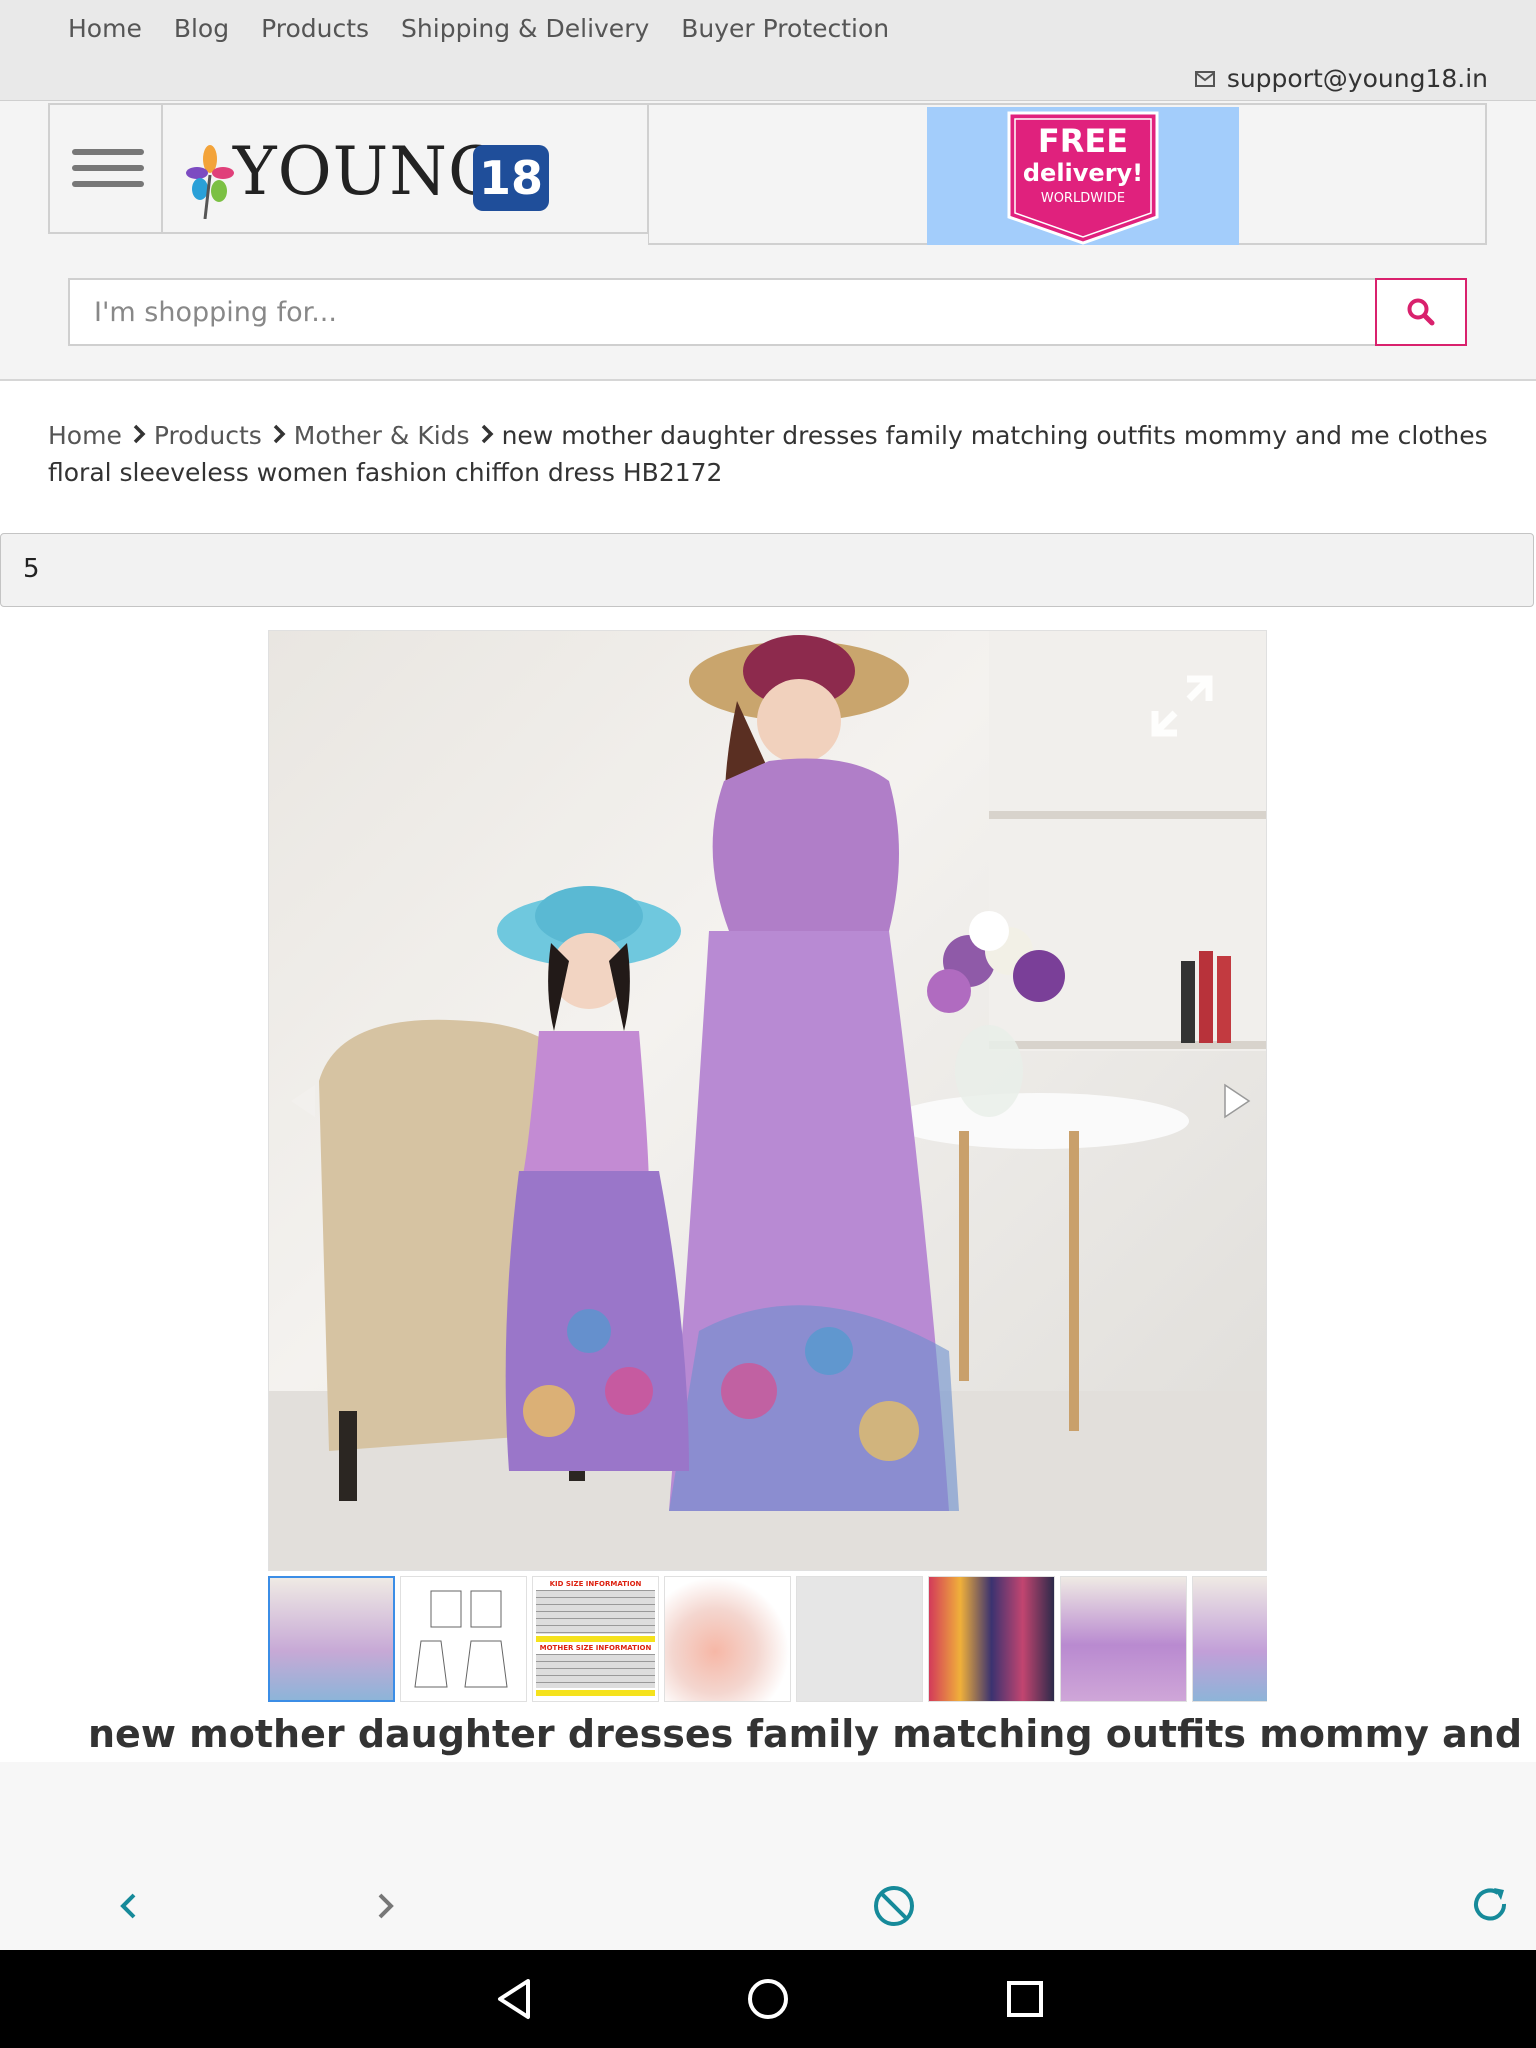 The height and width of the screenshot is (2048, 1536). What do you see at coordinates (595, 1648) in the screenshot?
I see `size-chart-caption-mother: MOTHER SIZE INFORMATION` at bounding box center [595, 1648].